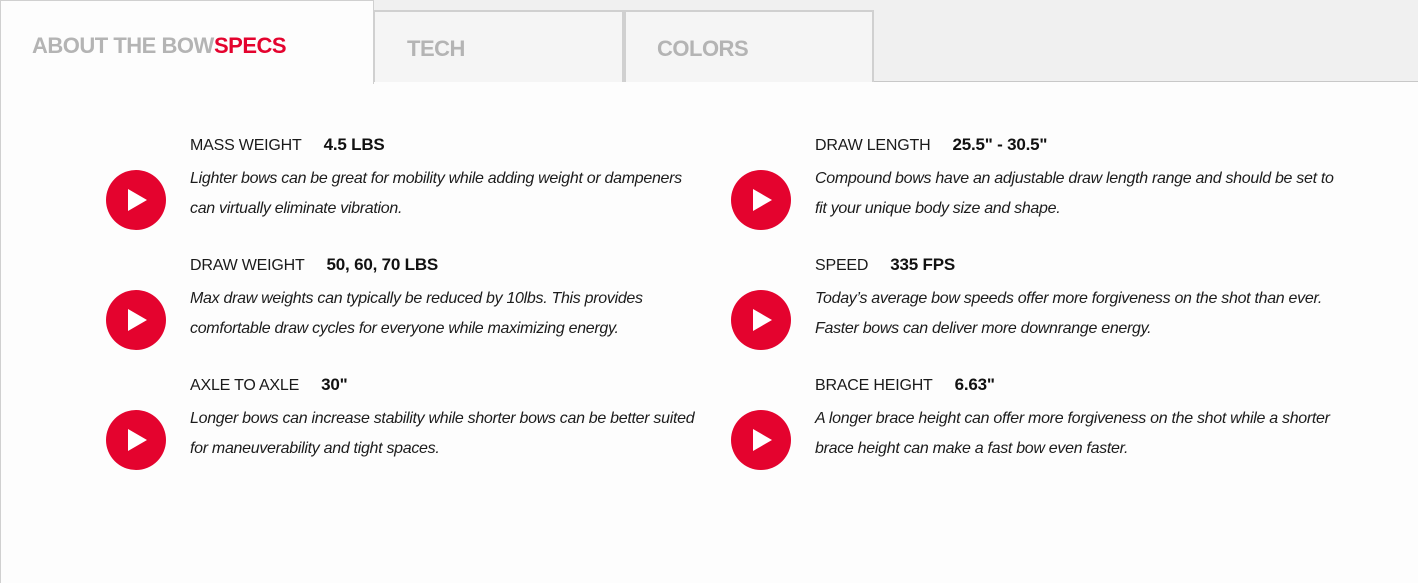  I want to click on spec-title: DRAW WEIGHT, so click(247, 265).